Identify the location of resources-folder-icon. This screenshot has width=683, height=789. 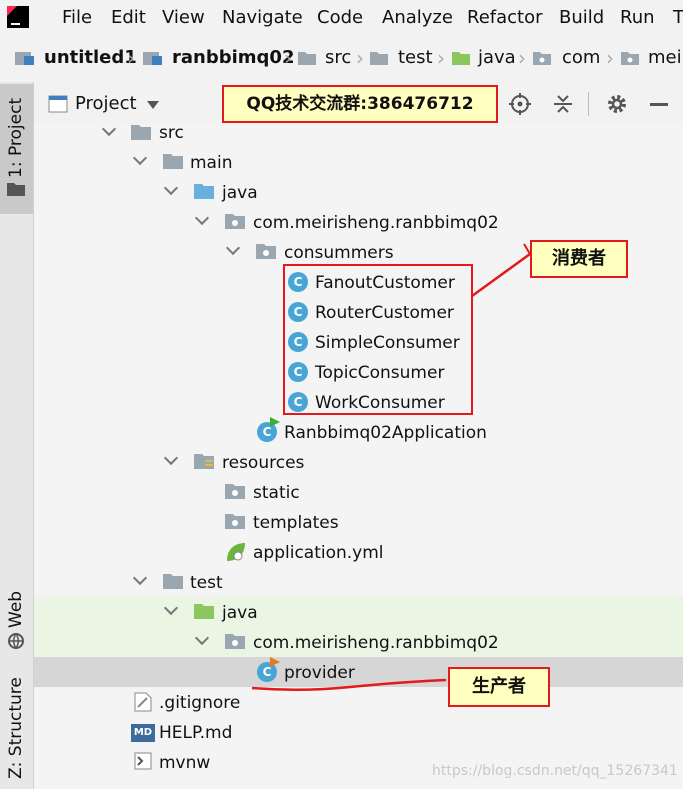
(204, 461).